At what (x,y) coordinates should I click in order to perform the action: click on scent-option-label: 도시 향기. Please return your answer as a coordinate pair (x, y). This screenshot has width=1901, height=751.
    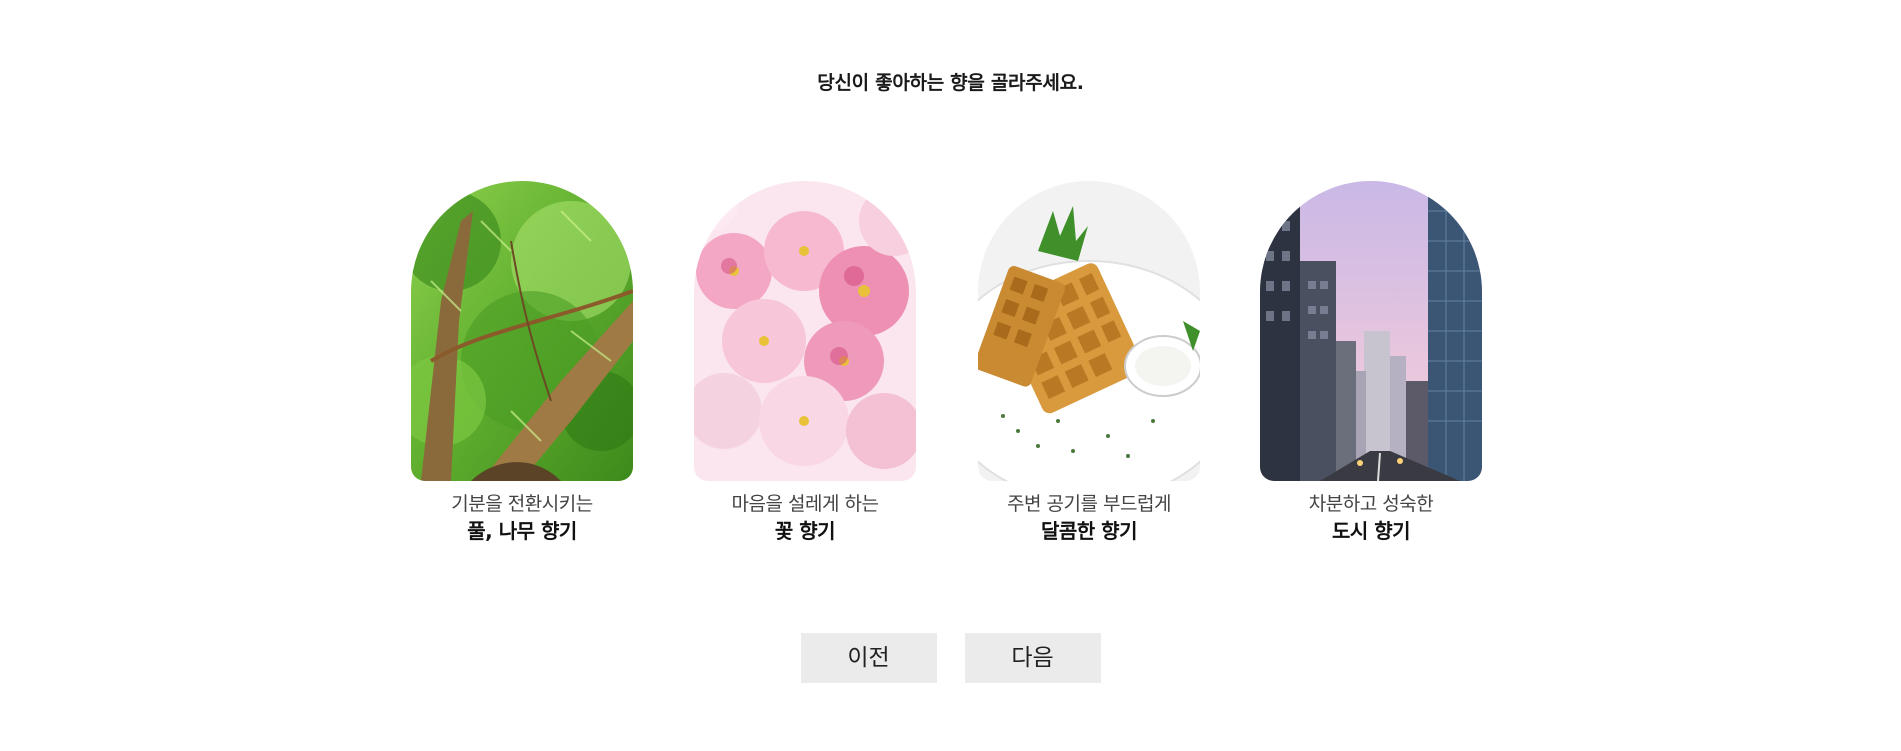
    Looking at the image, I should click on (1371, 531).